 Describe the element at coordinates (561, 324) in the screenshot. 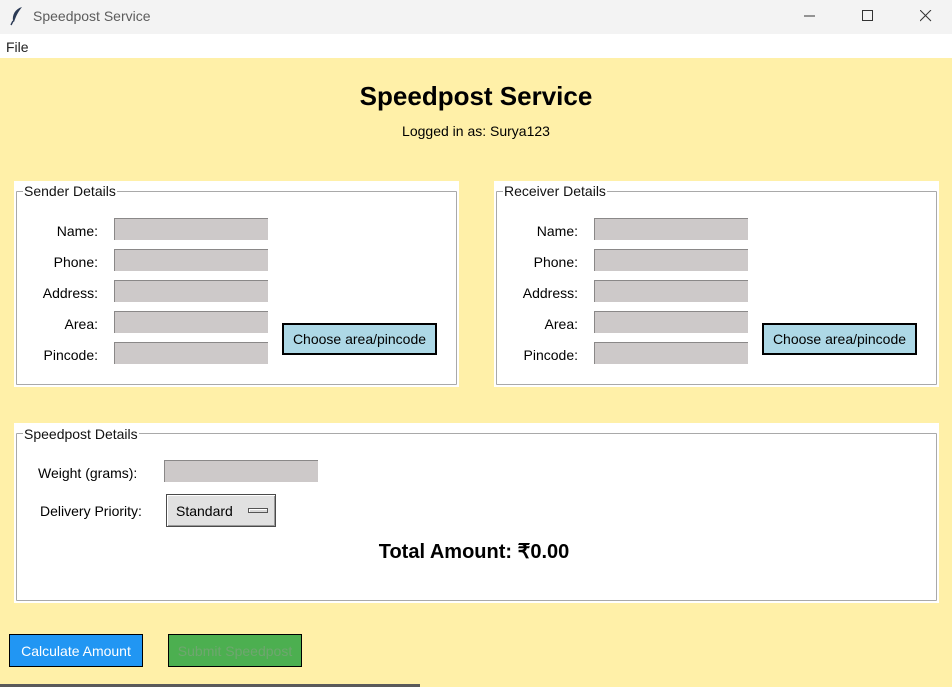

I see `receiver-area-label: Area:` at that location.